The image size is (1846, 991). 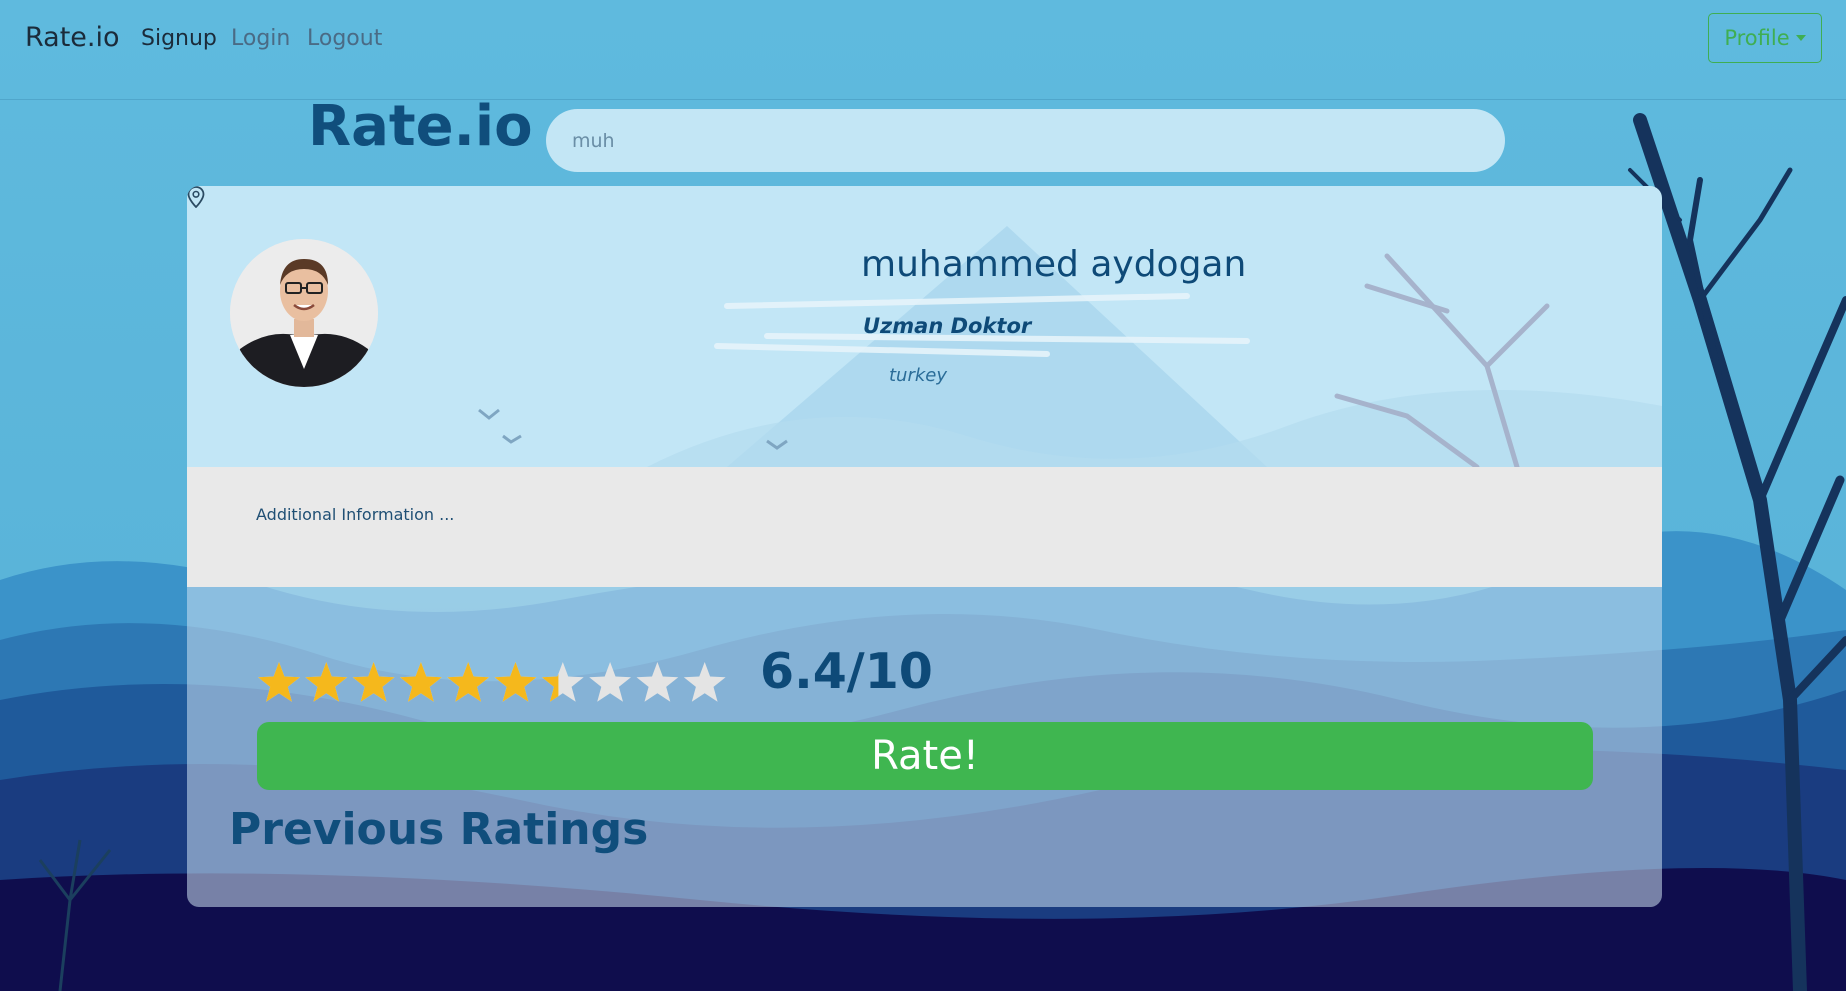 I want to click on avatar, so click(x=304, y=313).